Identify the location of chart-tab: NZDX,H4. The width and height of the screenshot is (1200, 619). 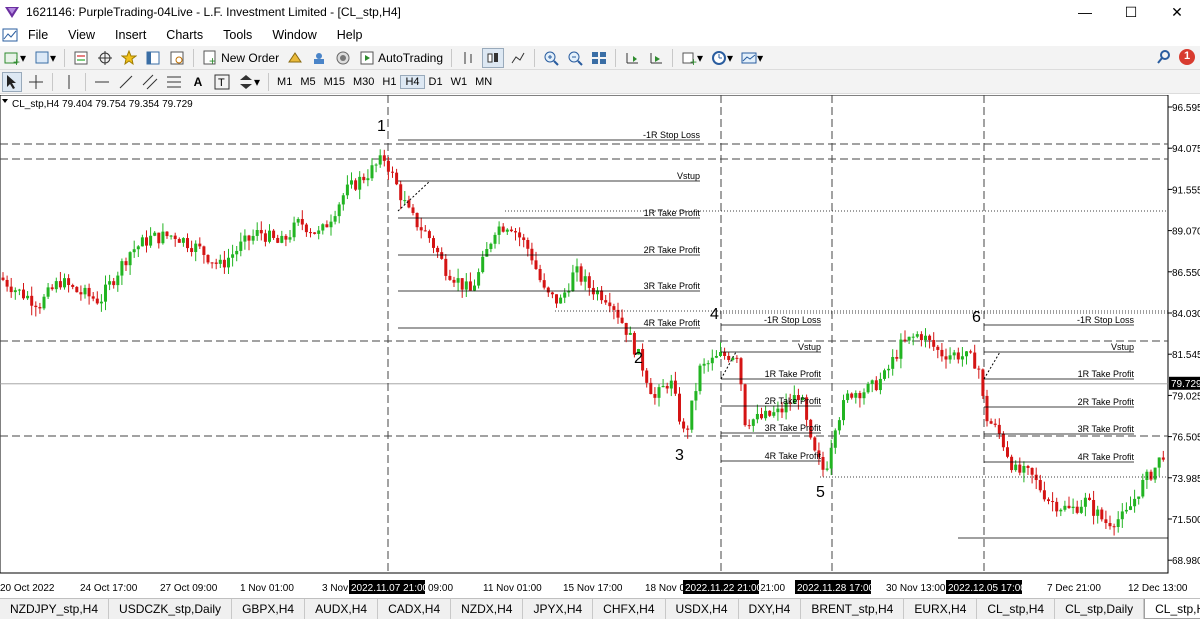
(487, 609).